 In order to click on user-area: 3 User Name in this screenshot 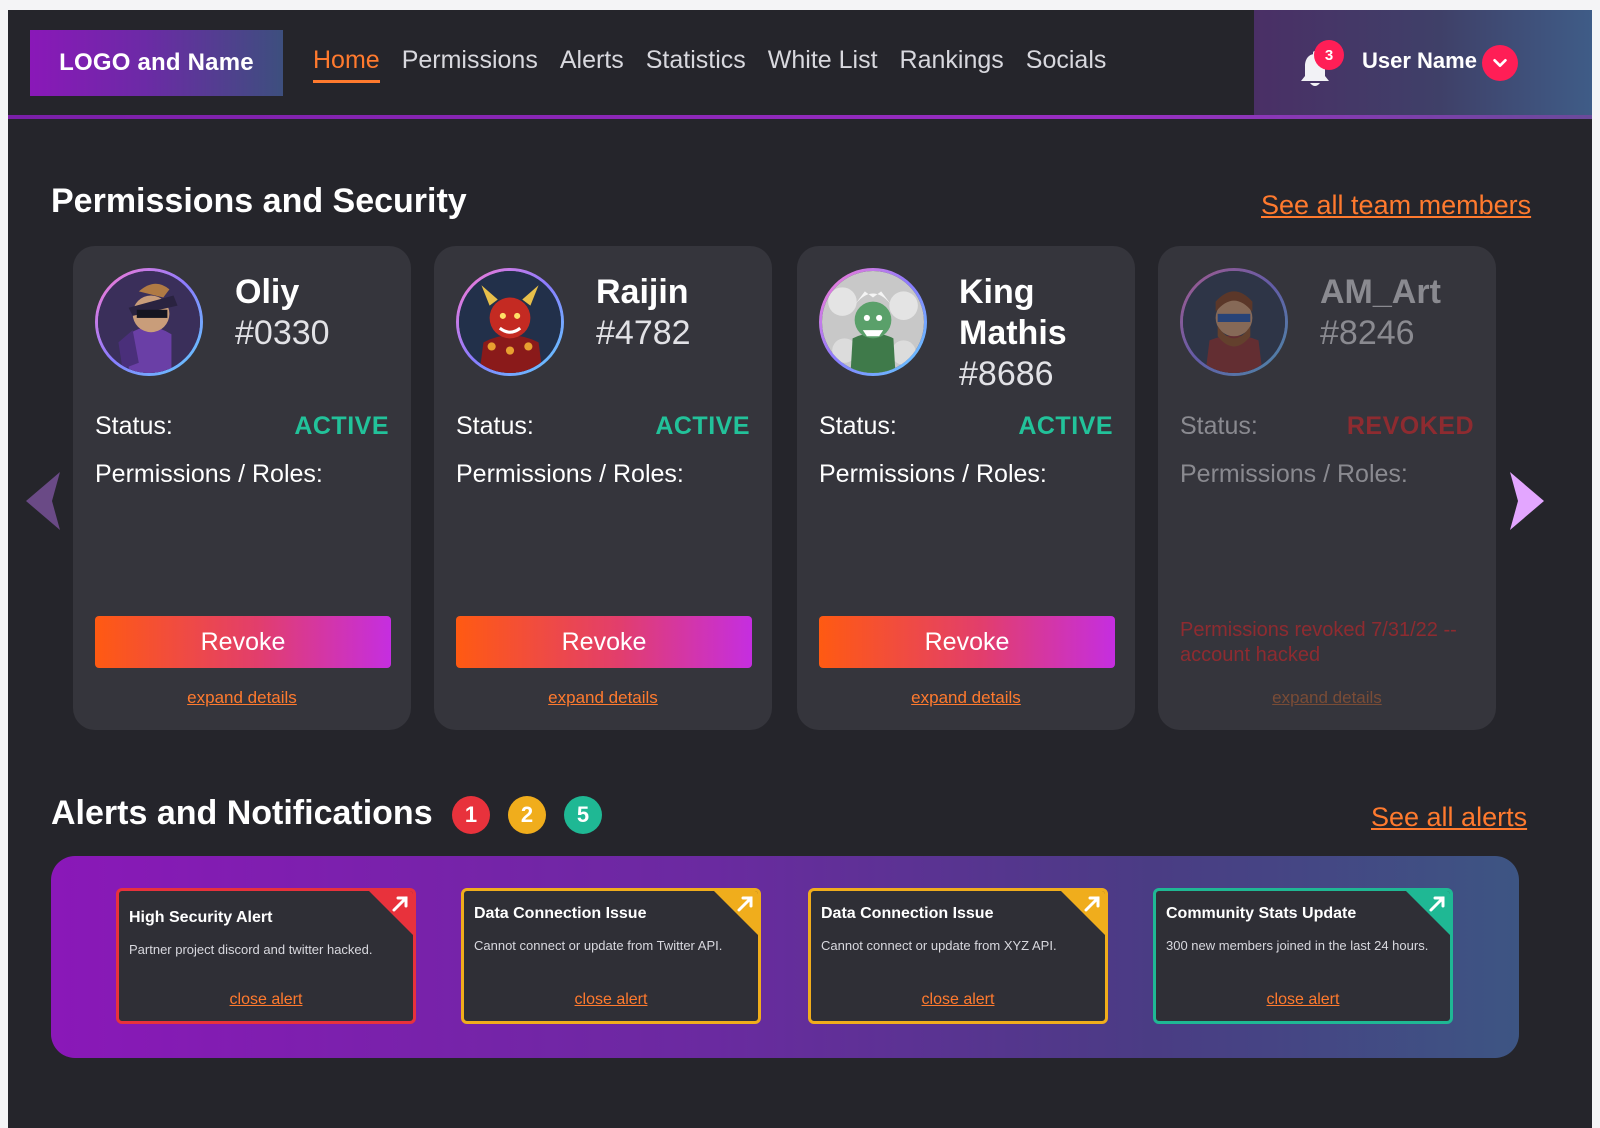, I will do `click(1423, 64)`.